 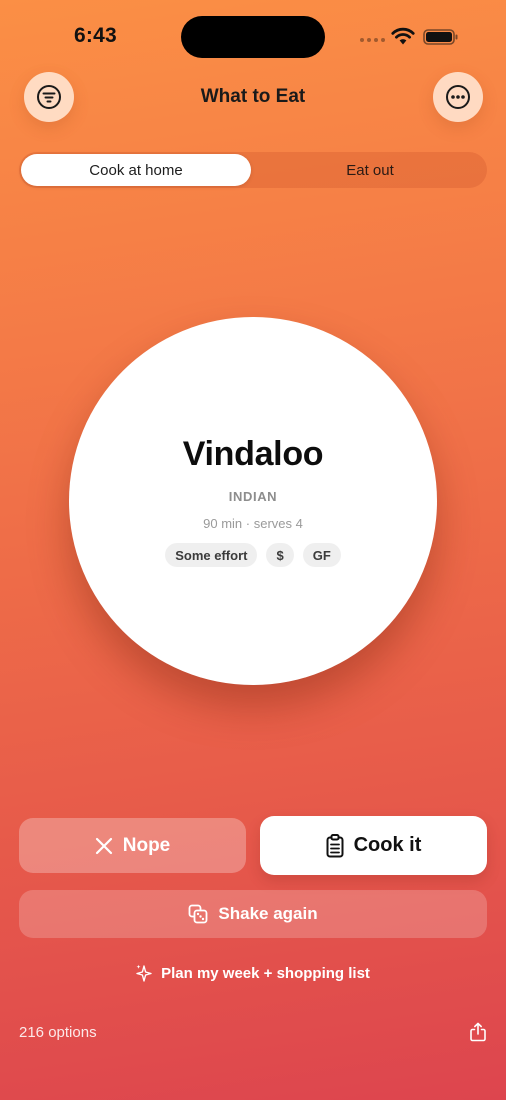 I want to click on dish-meta: 90 min · serves 4, so click(x=253, y=523).